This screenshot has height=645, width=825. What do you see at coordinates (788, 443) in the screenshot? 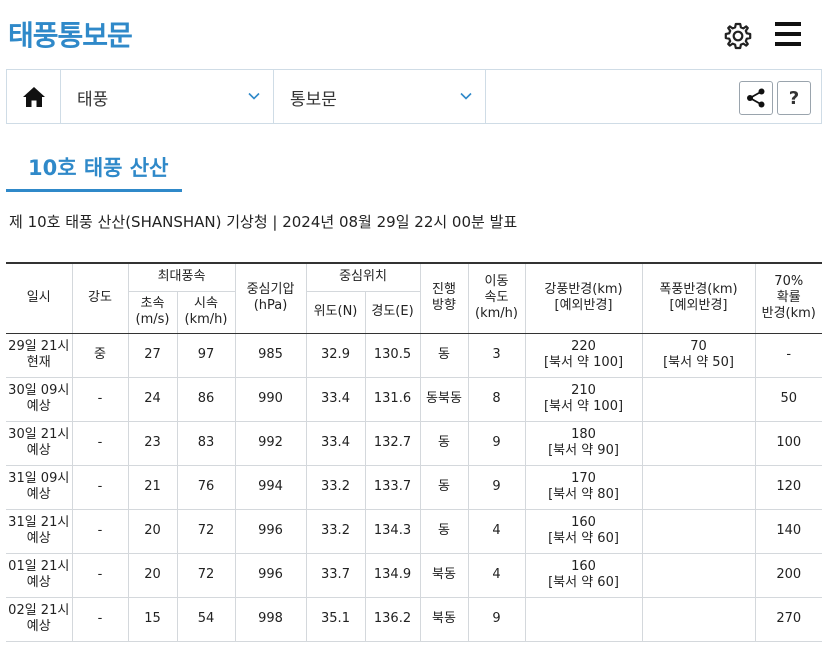
I see `cell-prob-radius: 100` at bounding box center [788, 443].